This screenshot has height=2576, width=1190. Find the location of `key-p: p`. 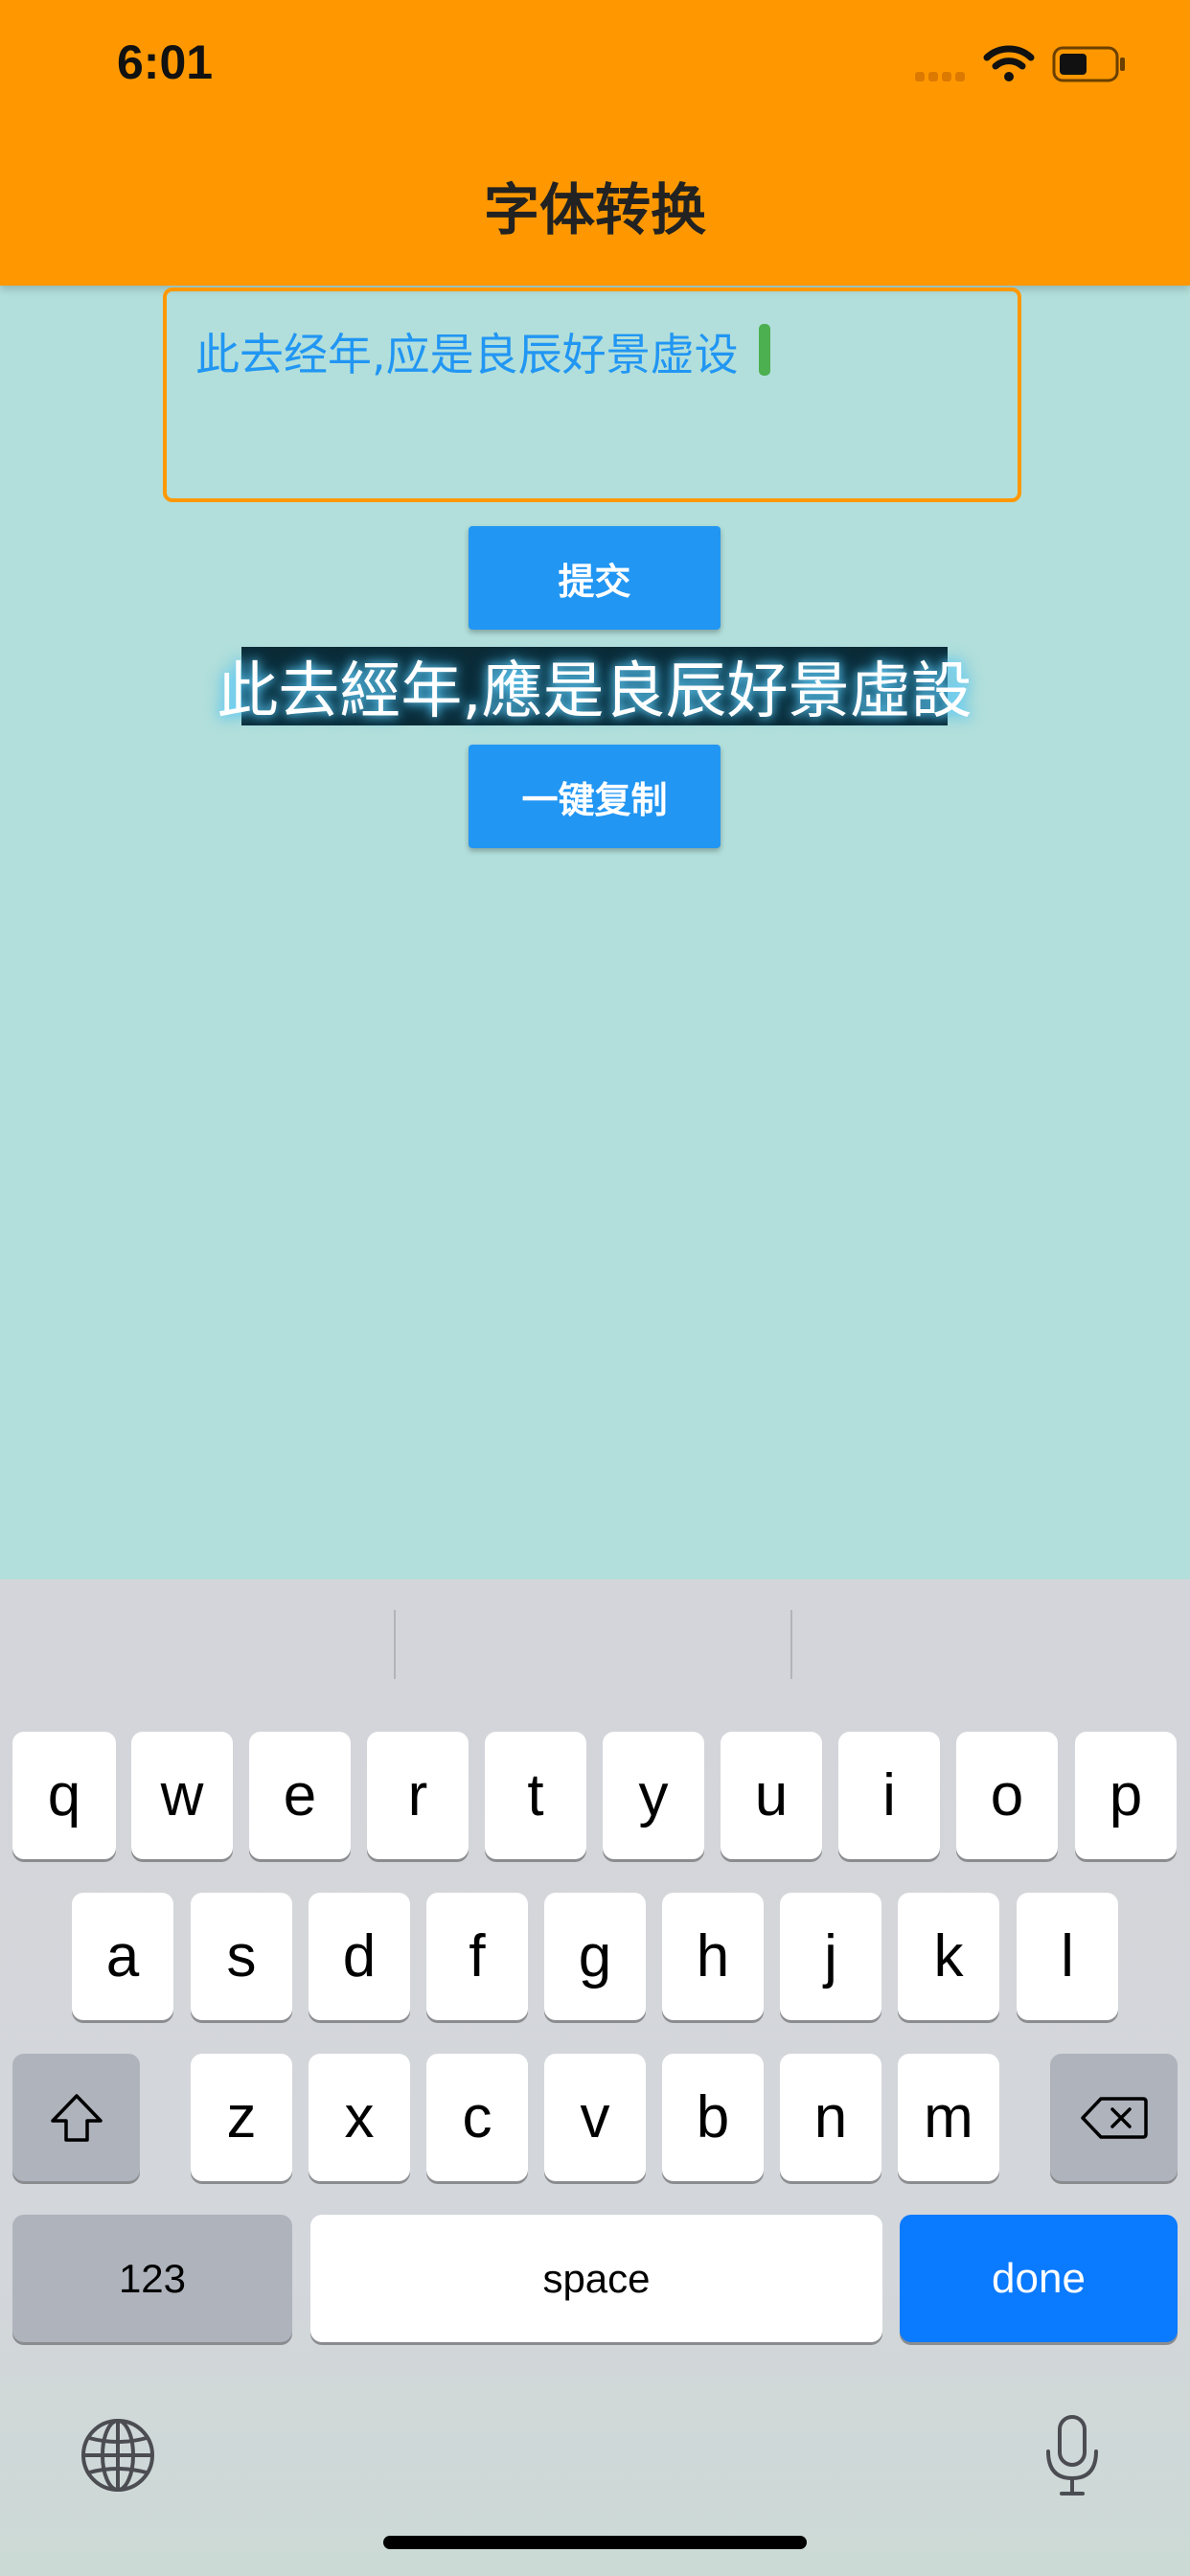

key-p: p is located at coordinates (1126, 1795).